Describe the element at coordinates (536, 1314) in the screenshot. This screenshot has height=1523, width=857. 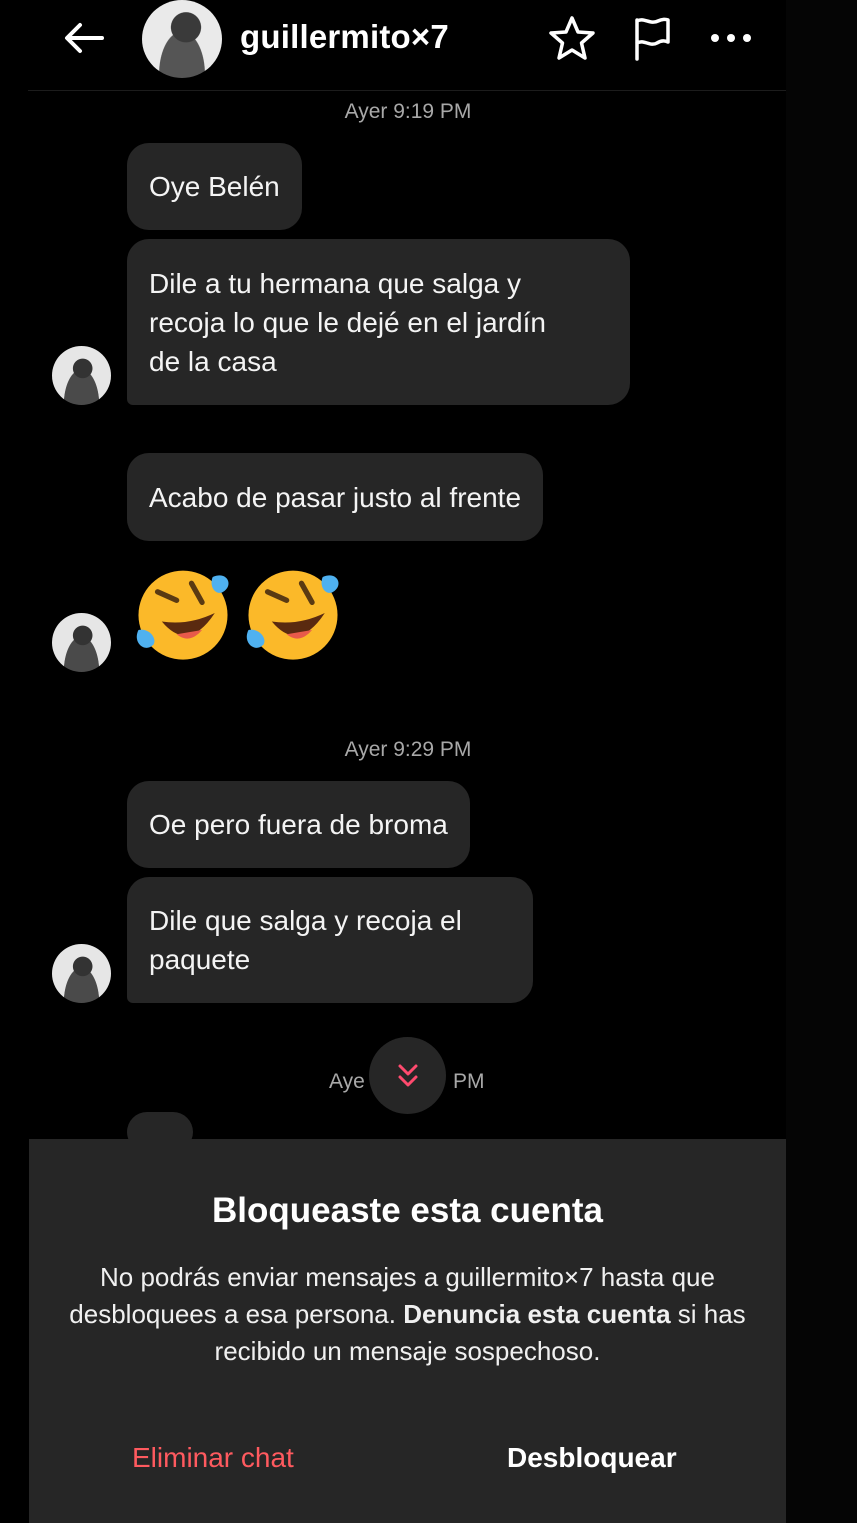
I see `report-account-link: Denuncia esta cuenta` at that location.